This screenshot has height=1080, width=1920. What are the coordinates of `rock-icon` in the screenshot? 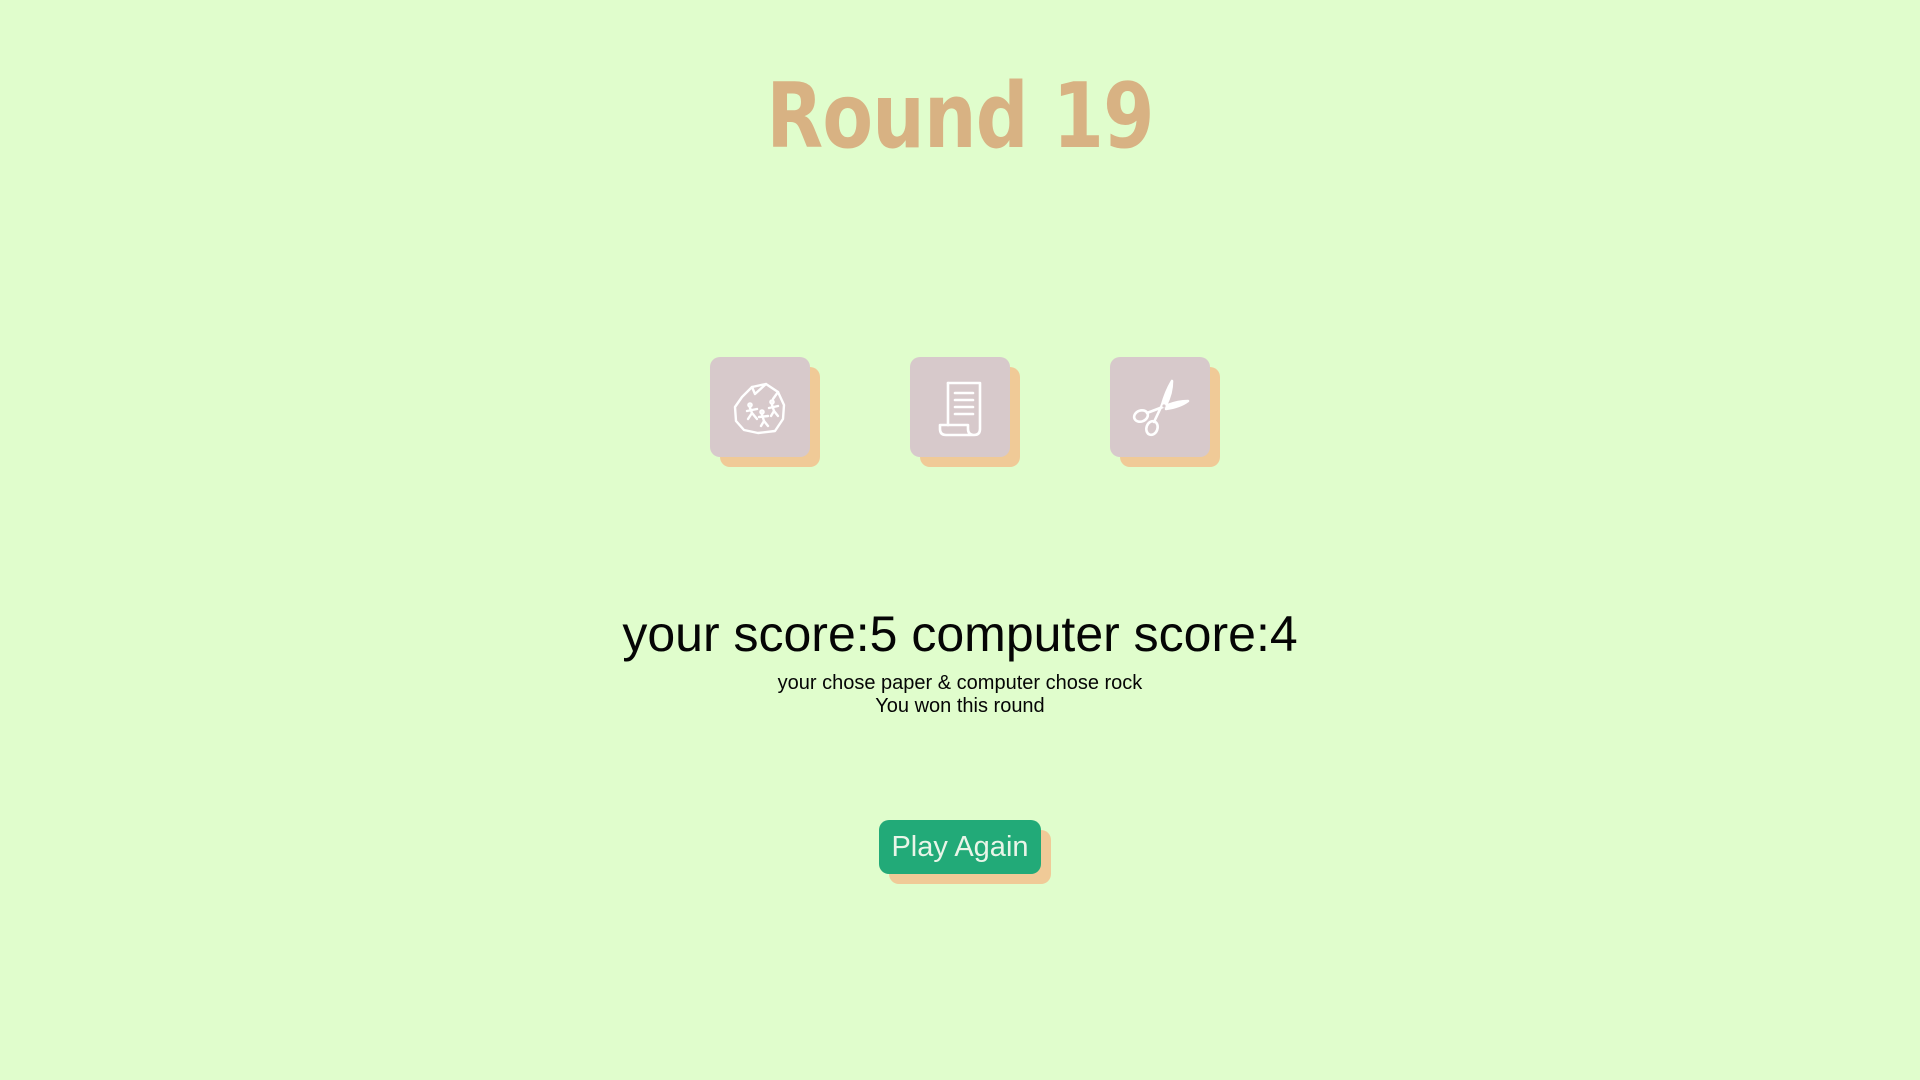 It's located at (759, 408).